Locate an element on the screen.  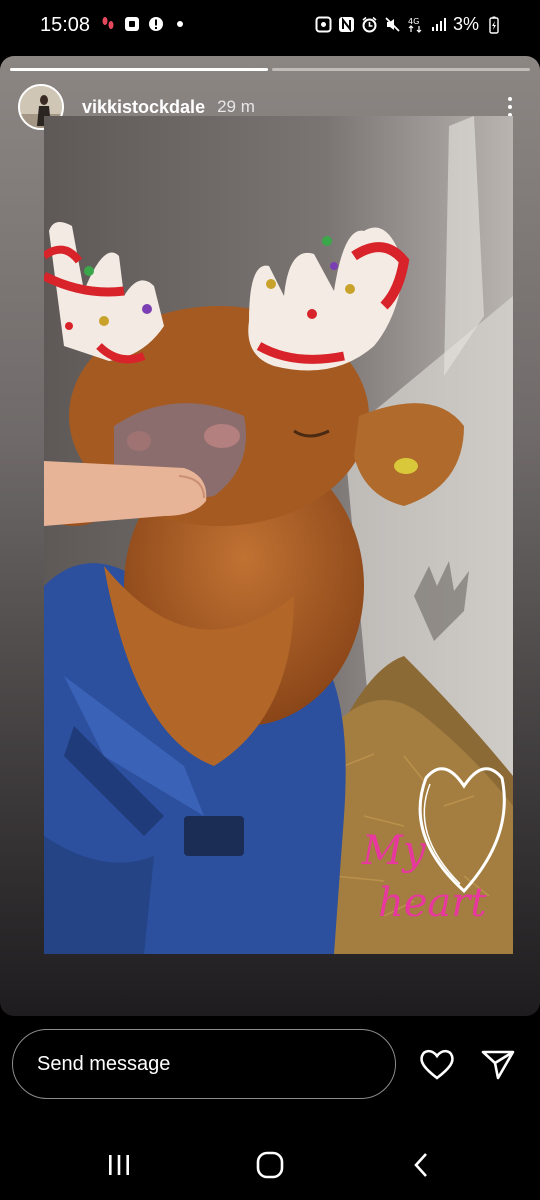
status-right-icons: 4G 3% is located at coordinates (408, 24).